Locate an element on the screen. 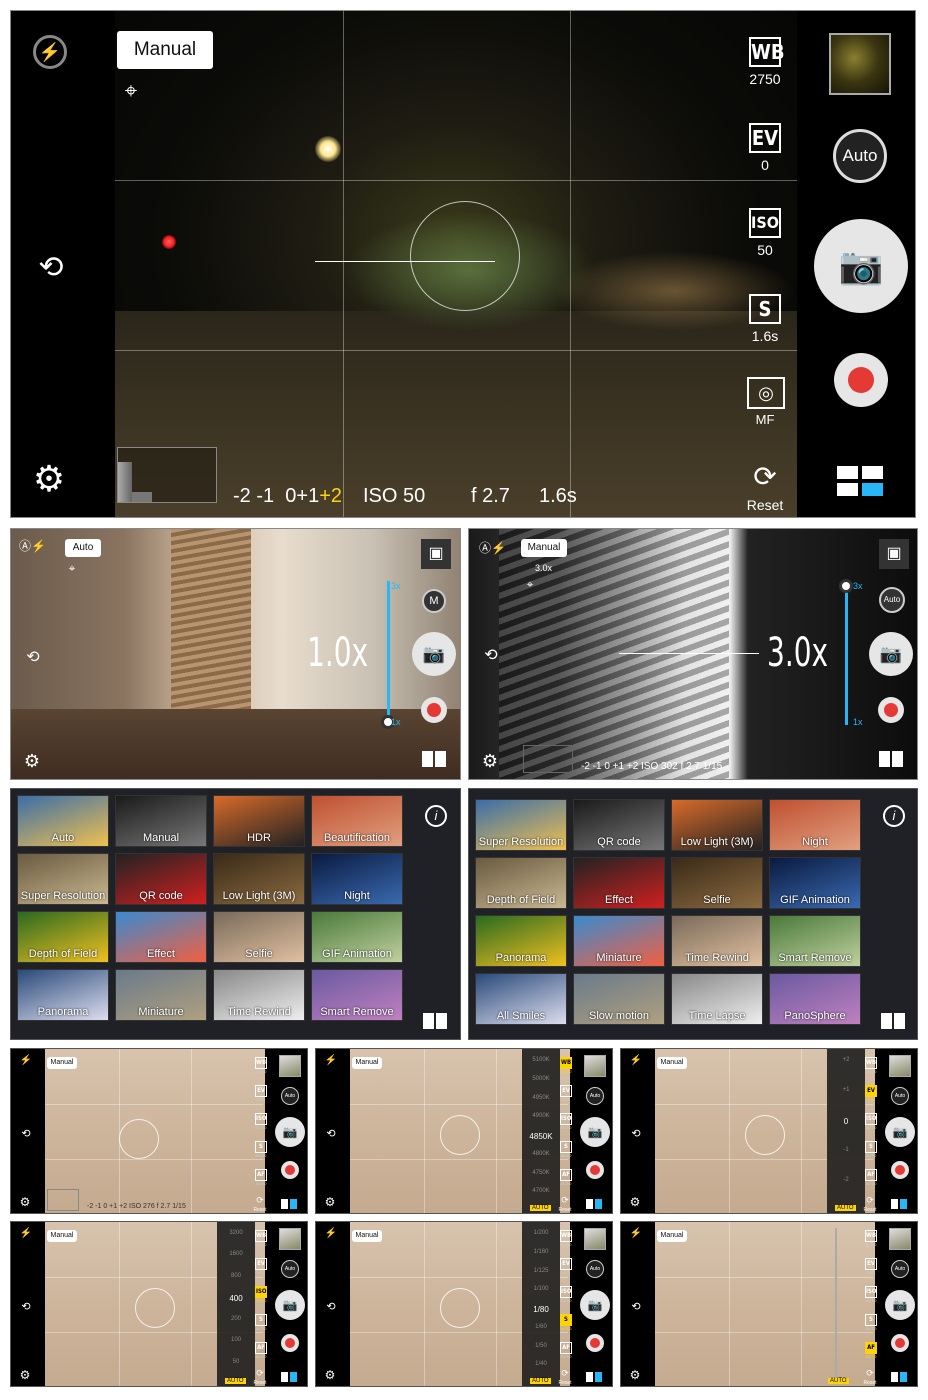  af-button: AF is located at coordinates (261, 1175).